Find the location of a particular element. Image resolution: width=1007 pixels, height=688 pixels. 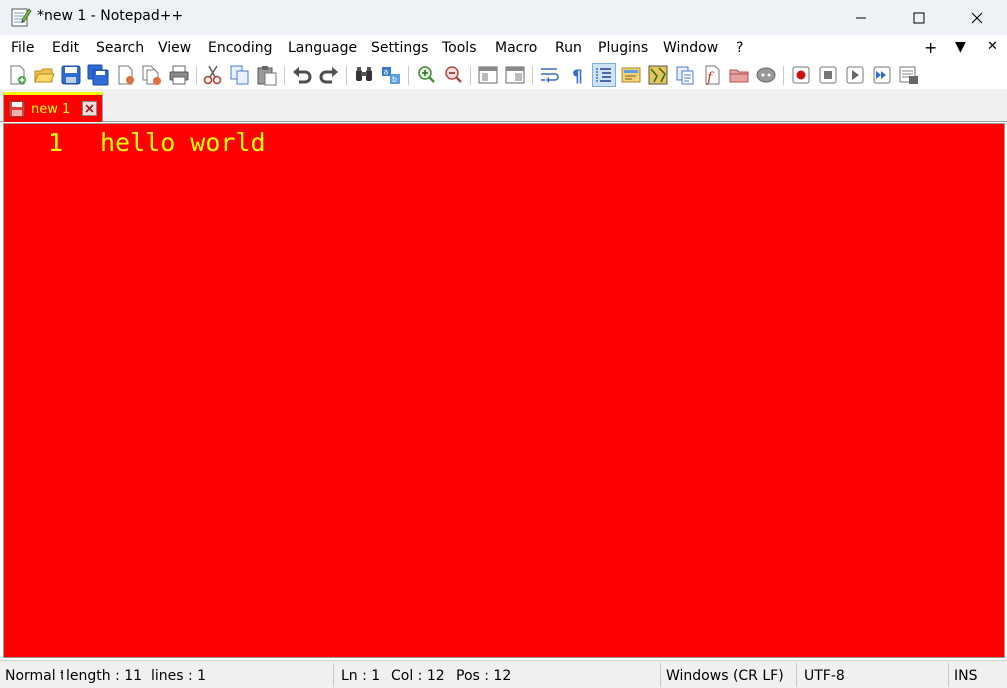

show-all-characters-icon: ¶ is located at coordinates (577, 75).